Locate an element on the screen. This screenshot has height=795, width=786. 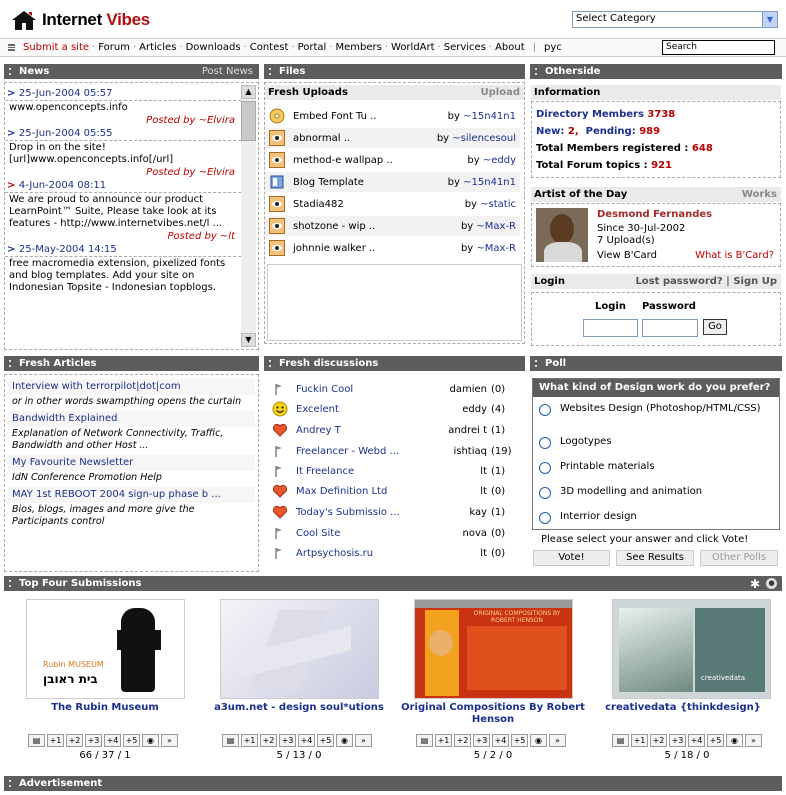
submission-caption: creativedata {thinkdesign} is located at coordinates (683, 708).